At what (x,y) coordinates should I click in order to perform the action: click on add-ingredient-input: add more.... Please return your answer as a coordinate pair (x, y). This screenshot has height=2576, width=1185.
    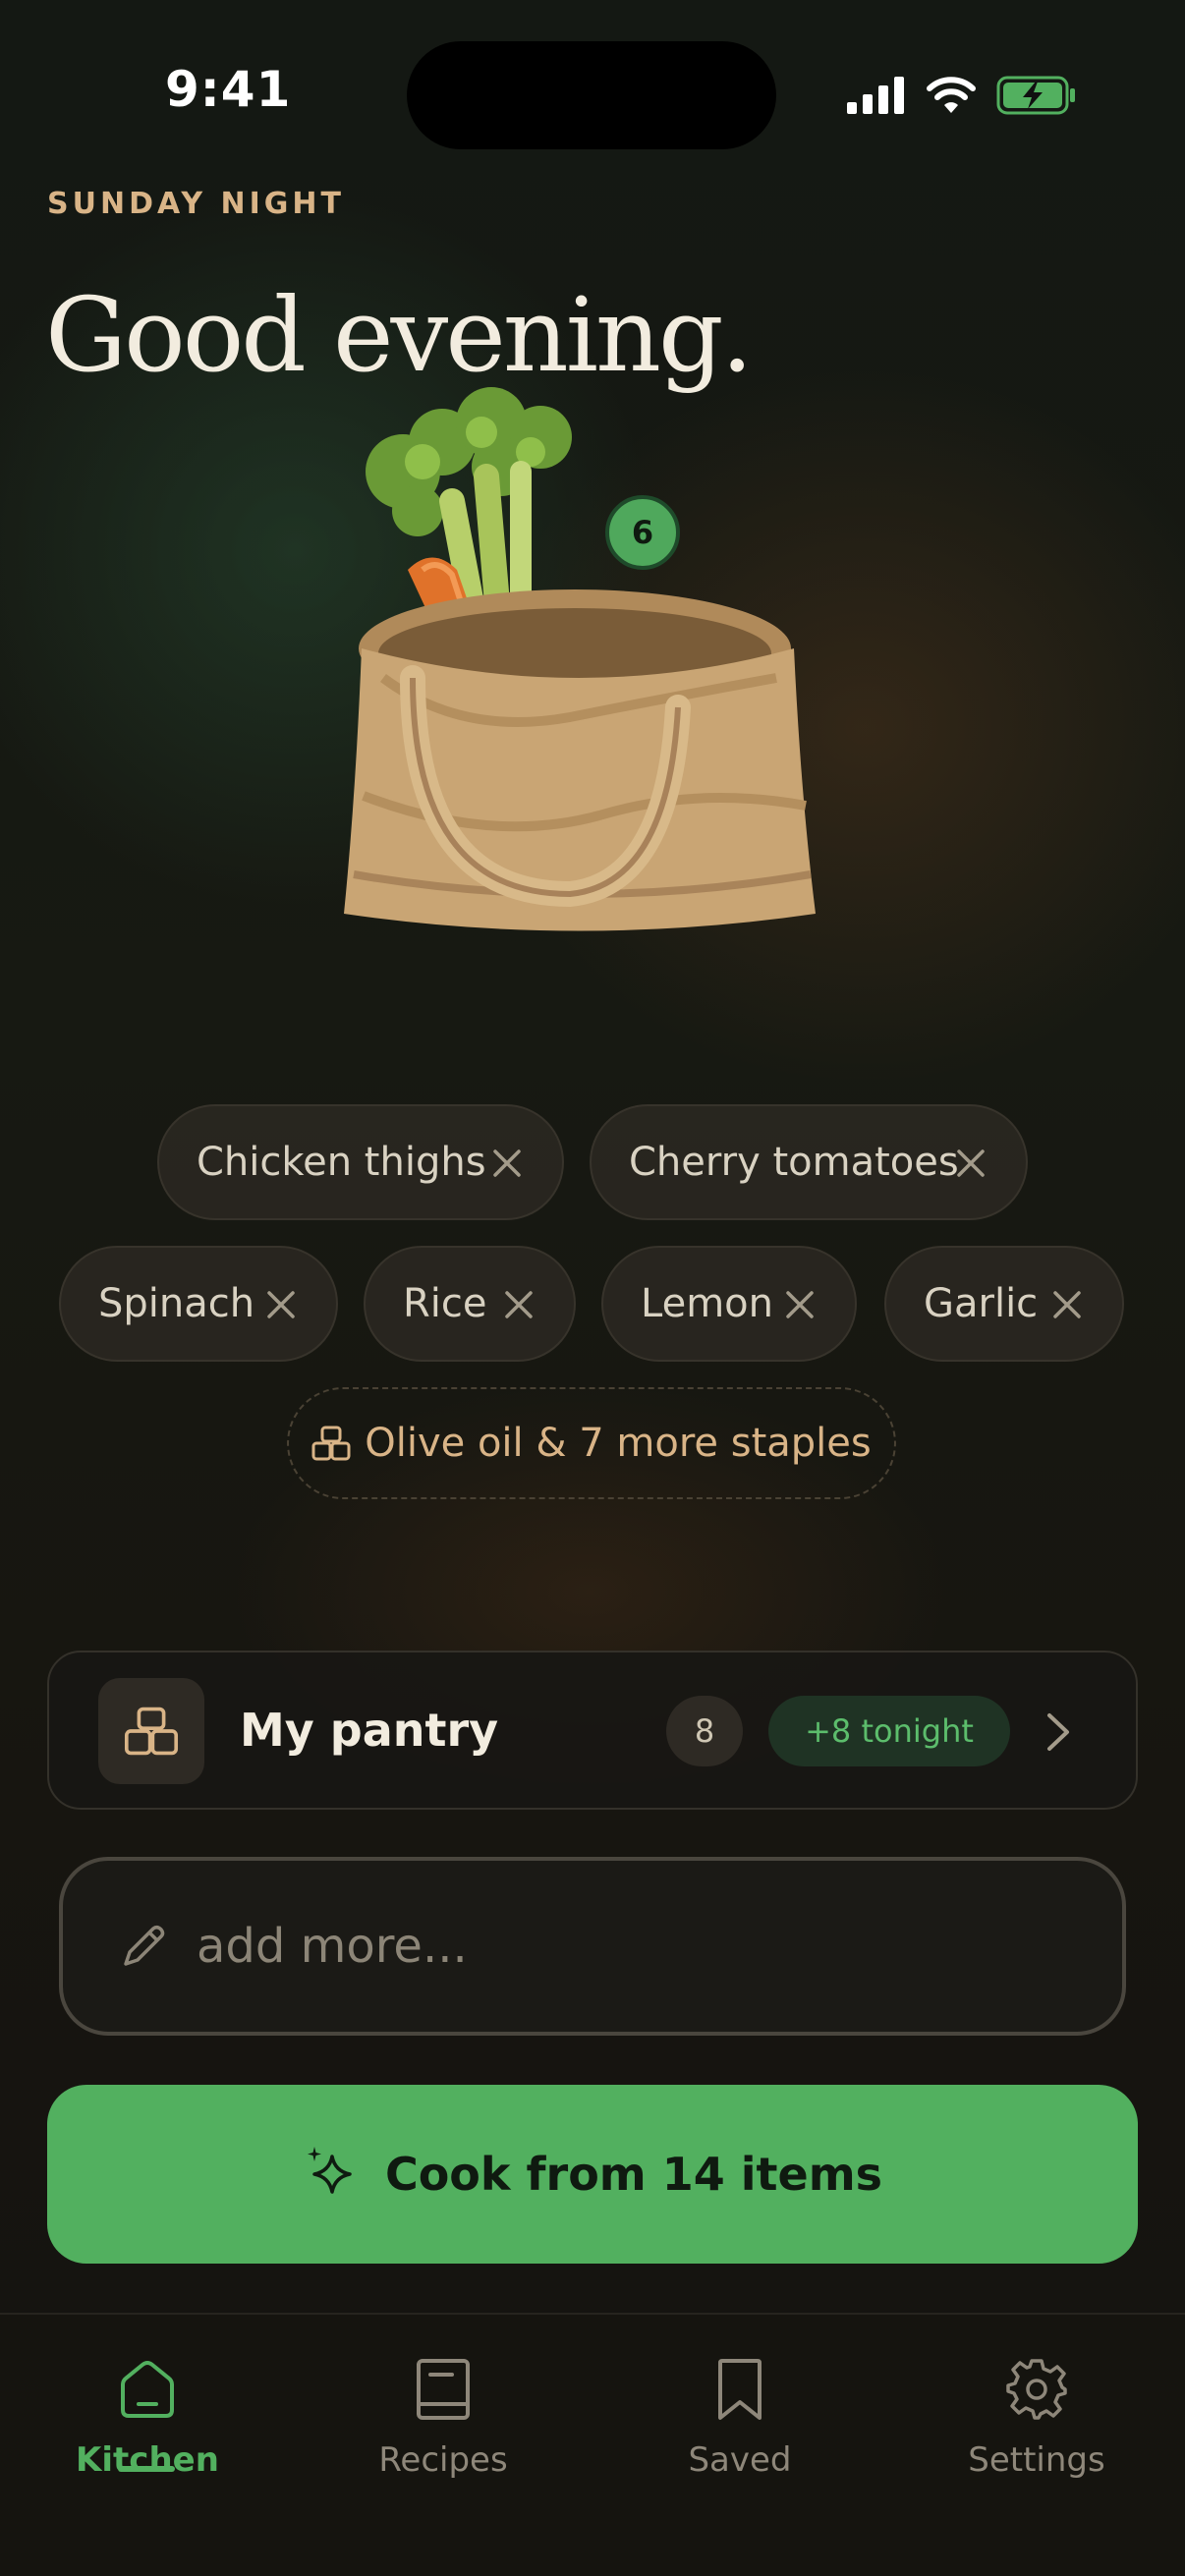
    Looking at the image, I should click on (592, 1946).